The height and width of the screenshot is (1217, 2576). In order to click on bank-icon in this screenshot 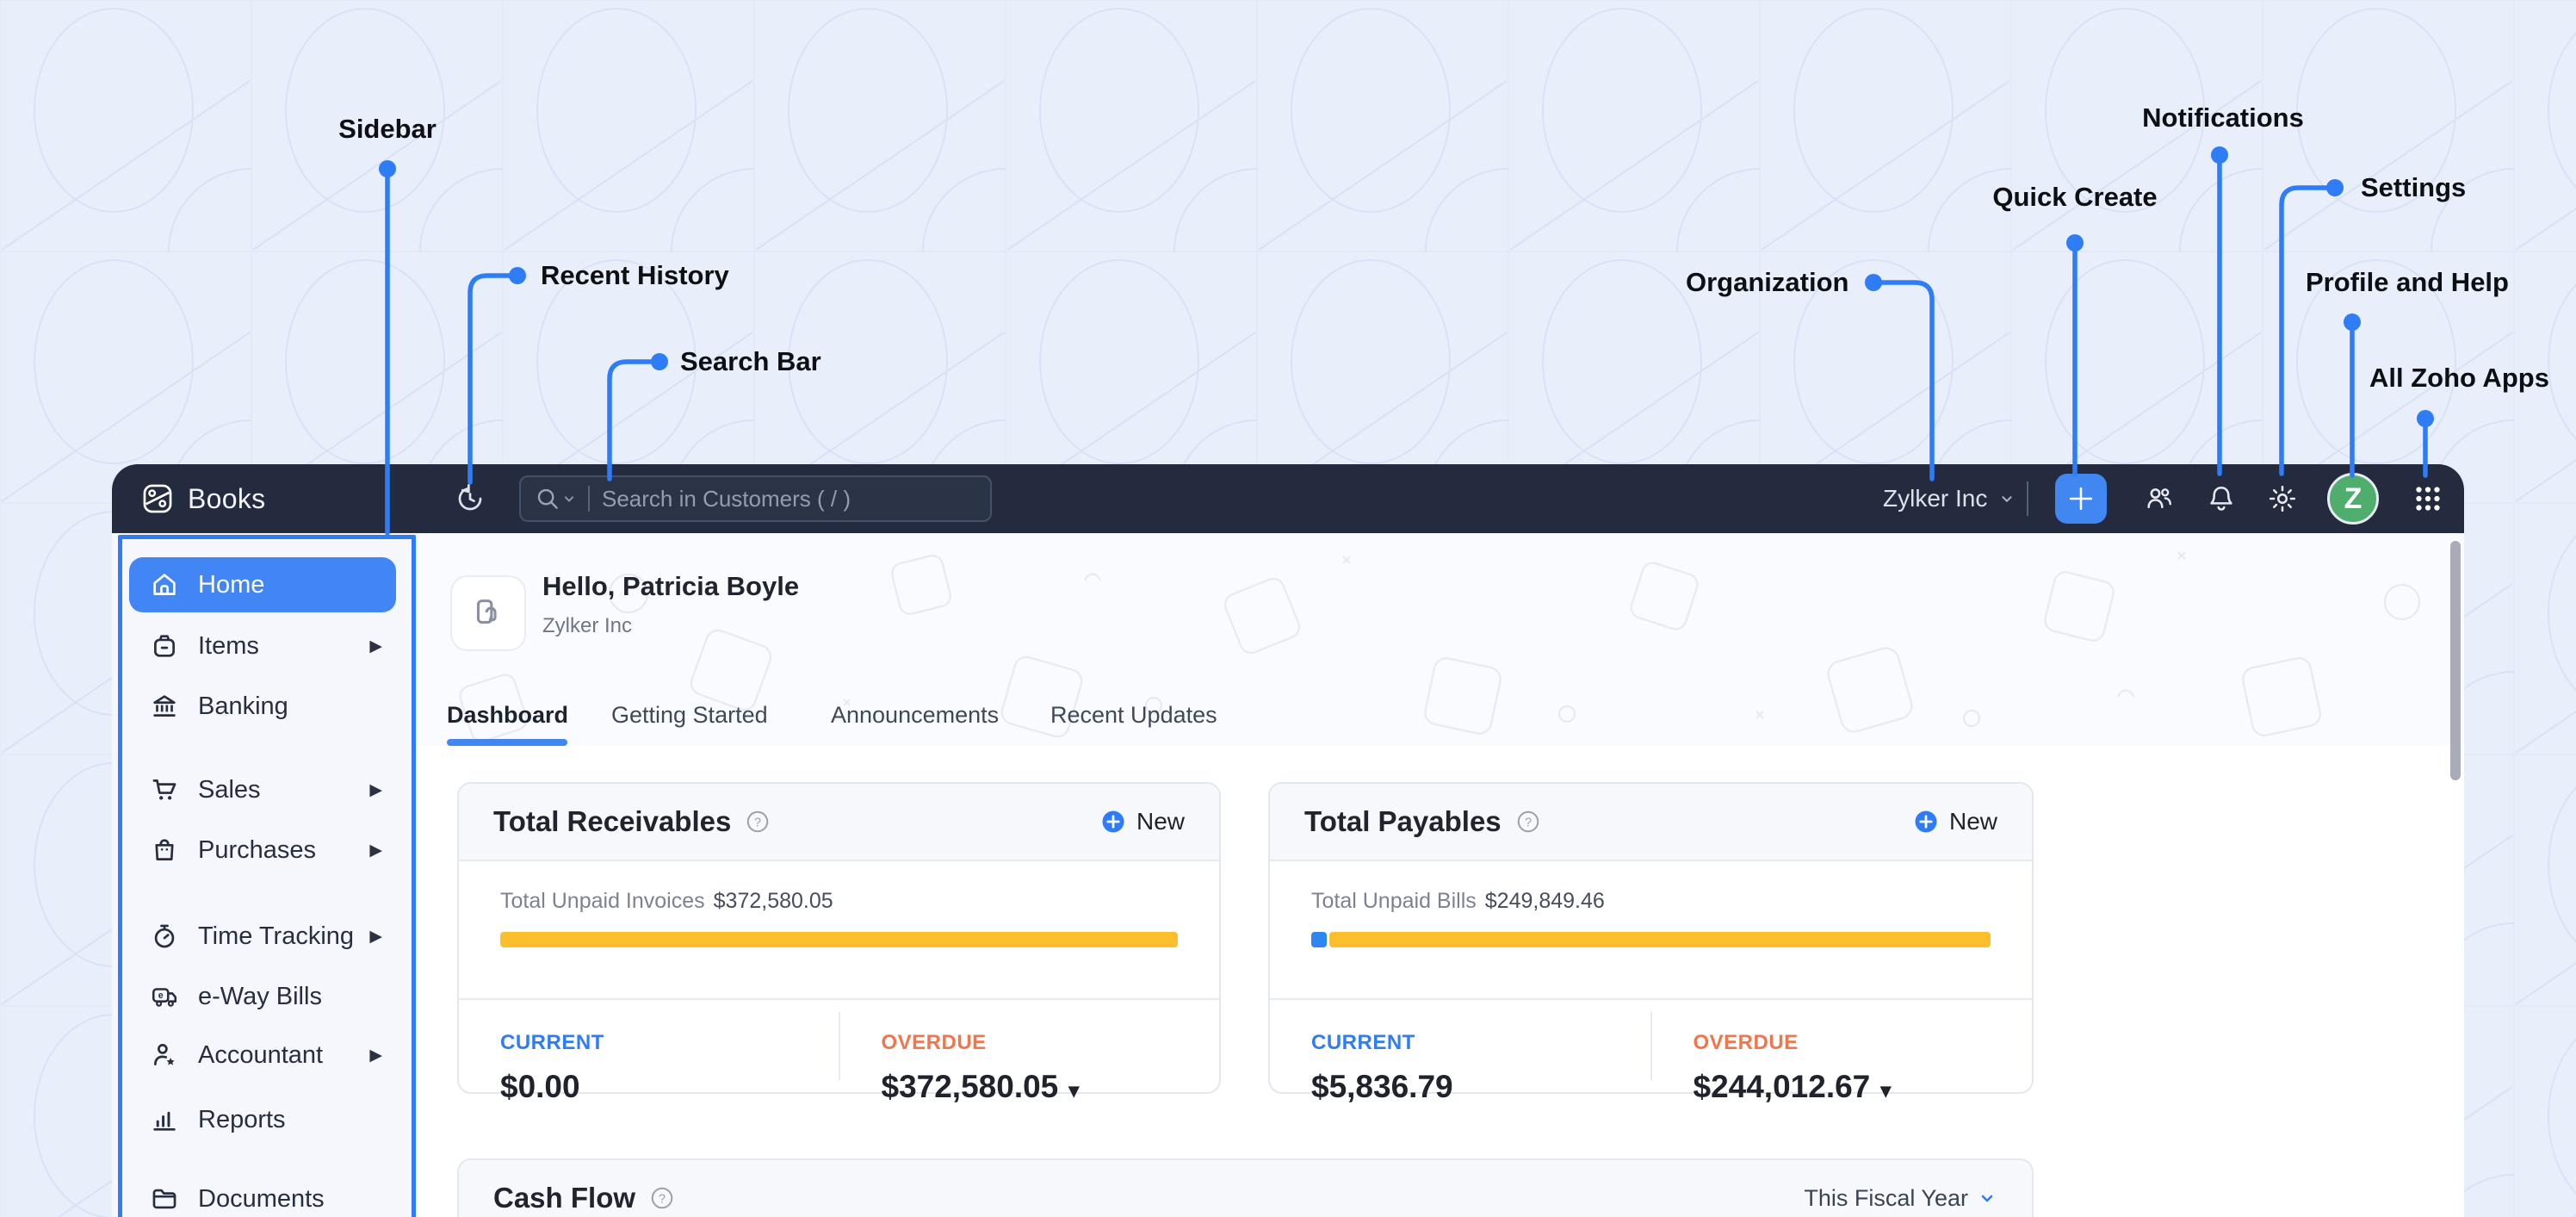, I will do `click(165, 706)`.